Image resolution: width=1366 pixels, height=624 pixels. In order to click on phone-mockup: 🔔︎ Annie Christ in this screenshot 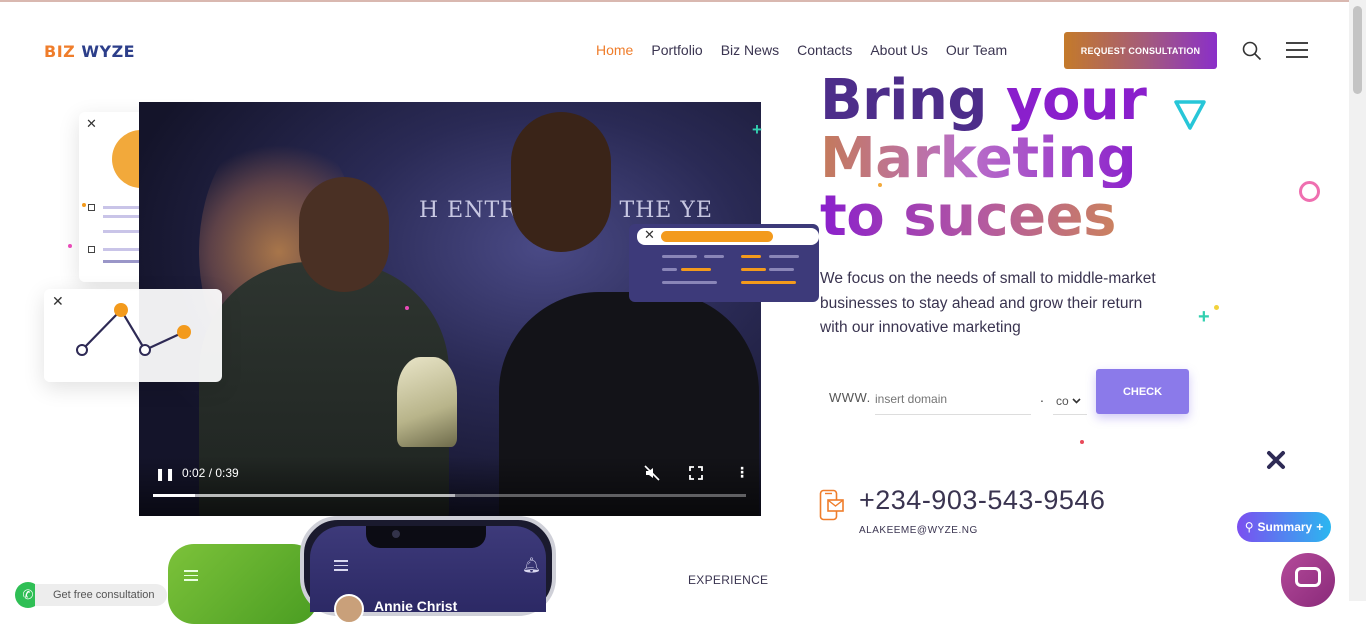, I will do `click(428, 570)`.